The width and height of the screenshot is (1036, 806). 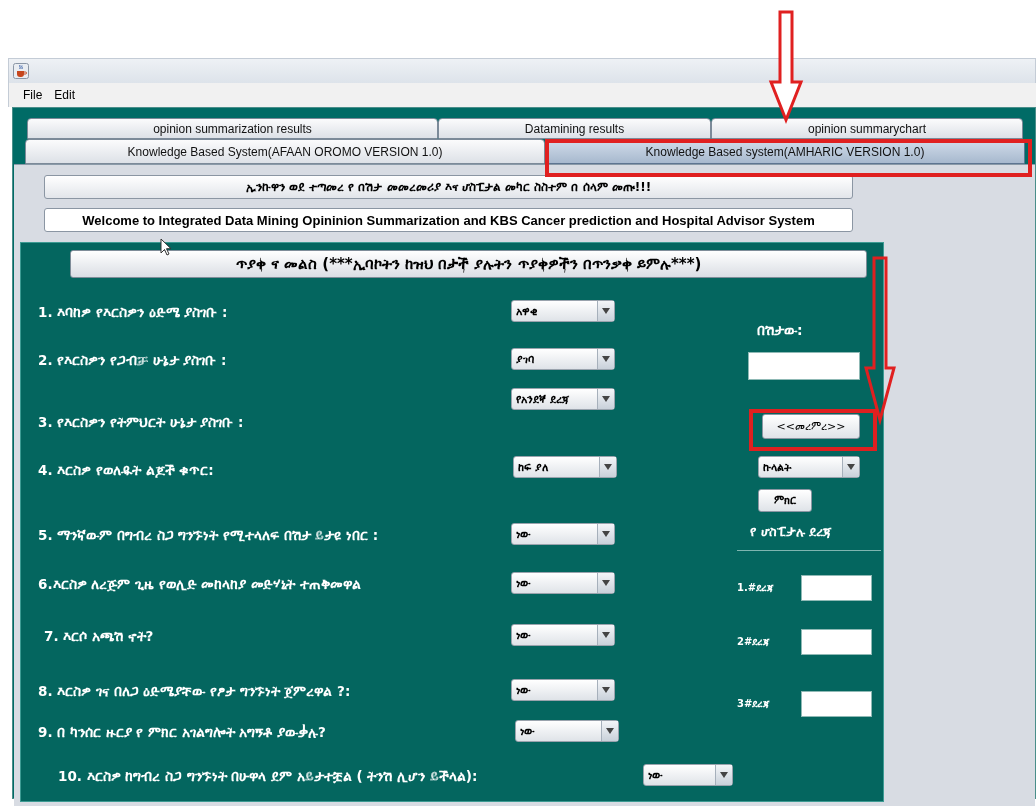 I want to click on mouse-pointer-icon, so click(x=166, y=247).